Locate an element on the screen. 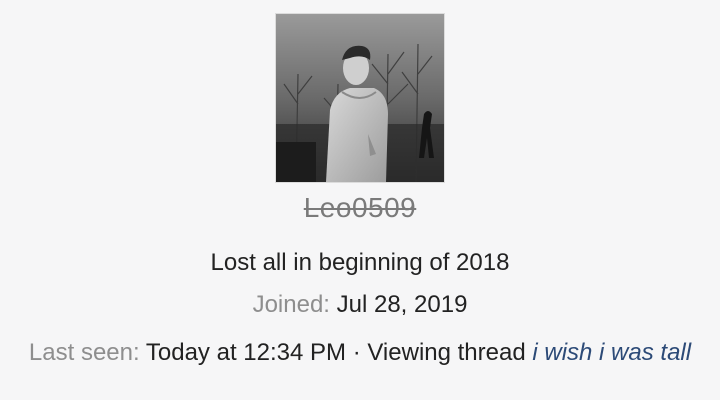 The image size is (720, 400). username: Leo0509 is located at coordinates (360, 208).